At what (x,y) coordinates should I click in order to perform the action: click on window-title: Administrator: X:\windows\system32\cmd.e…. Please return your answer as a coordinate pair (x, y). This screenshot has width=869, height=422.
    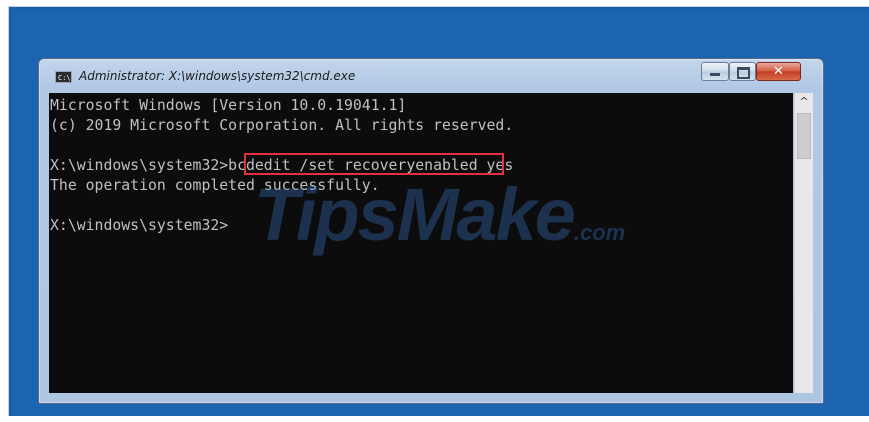
    Looking at the image, I should click on (217, 76).